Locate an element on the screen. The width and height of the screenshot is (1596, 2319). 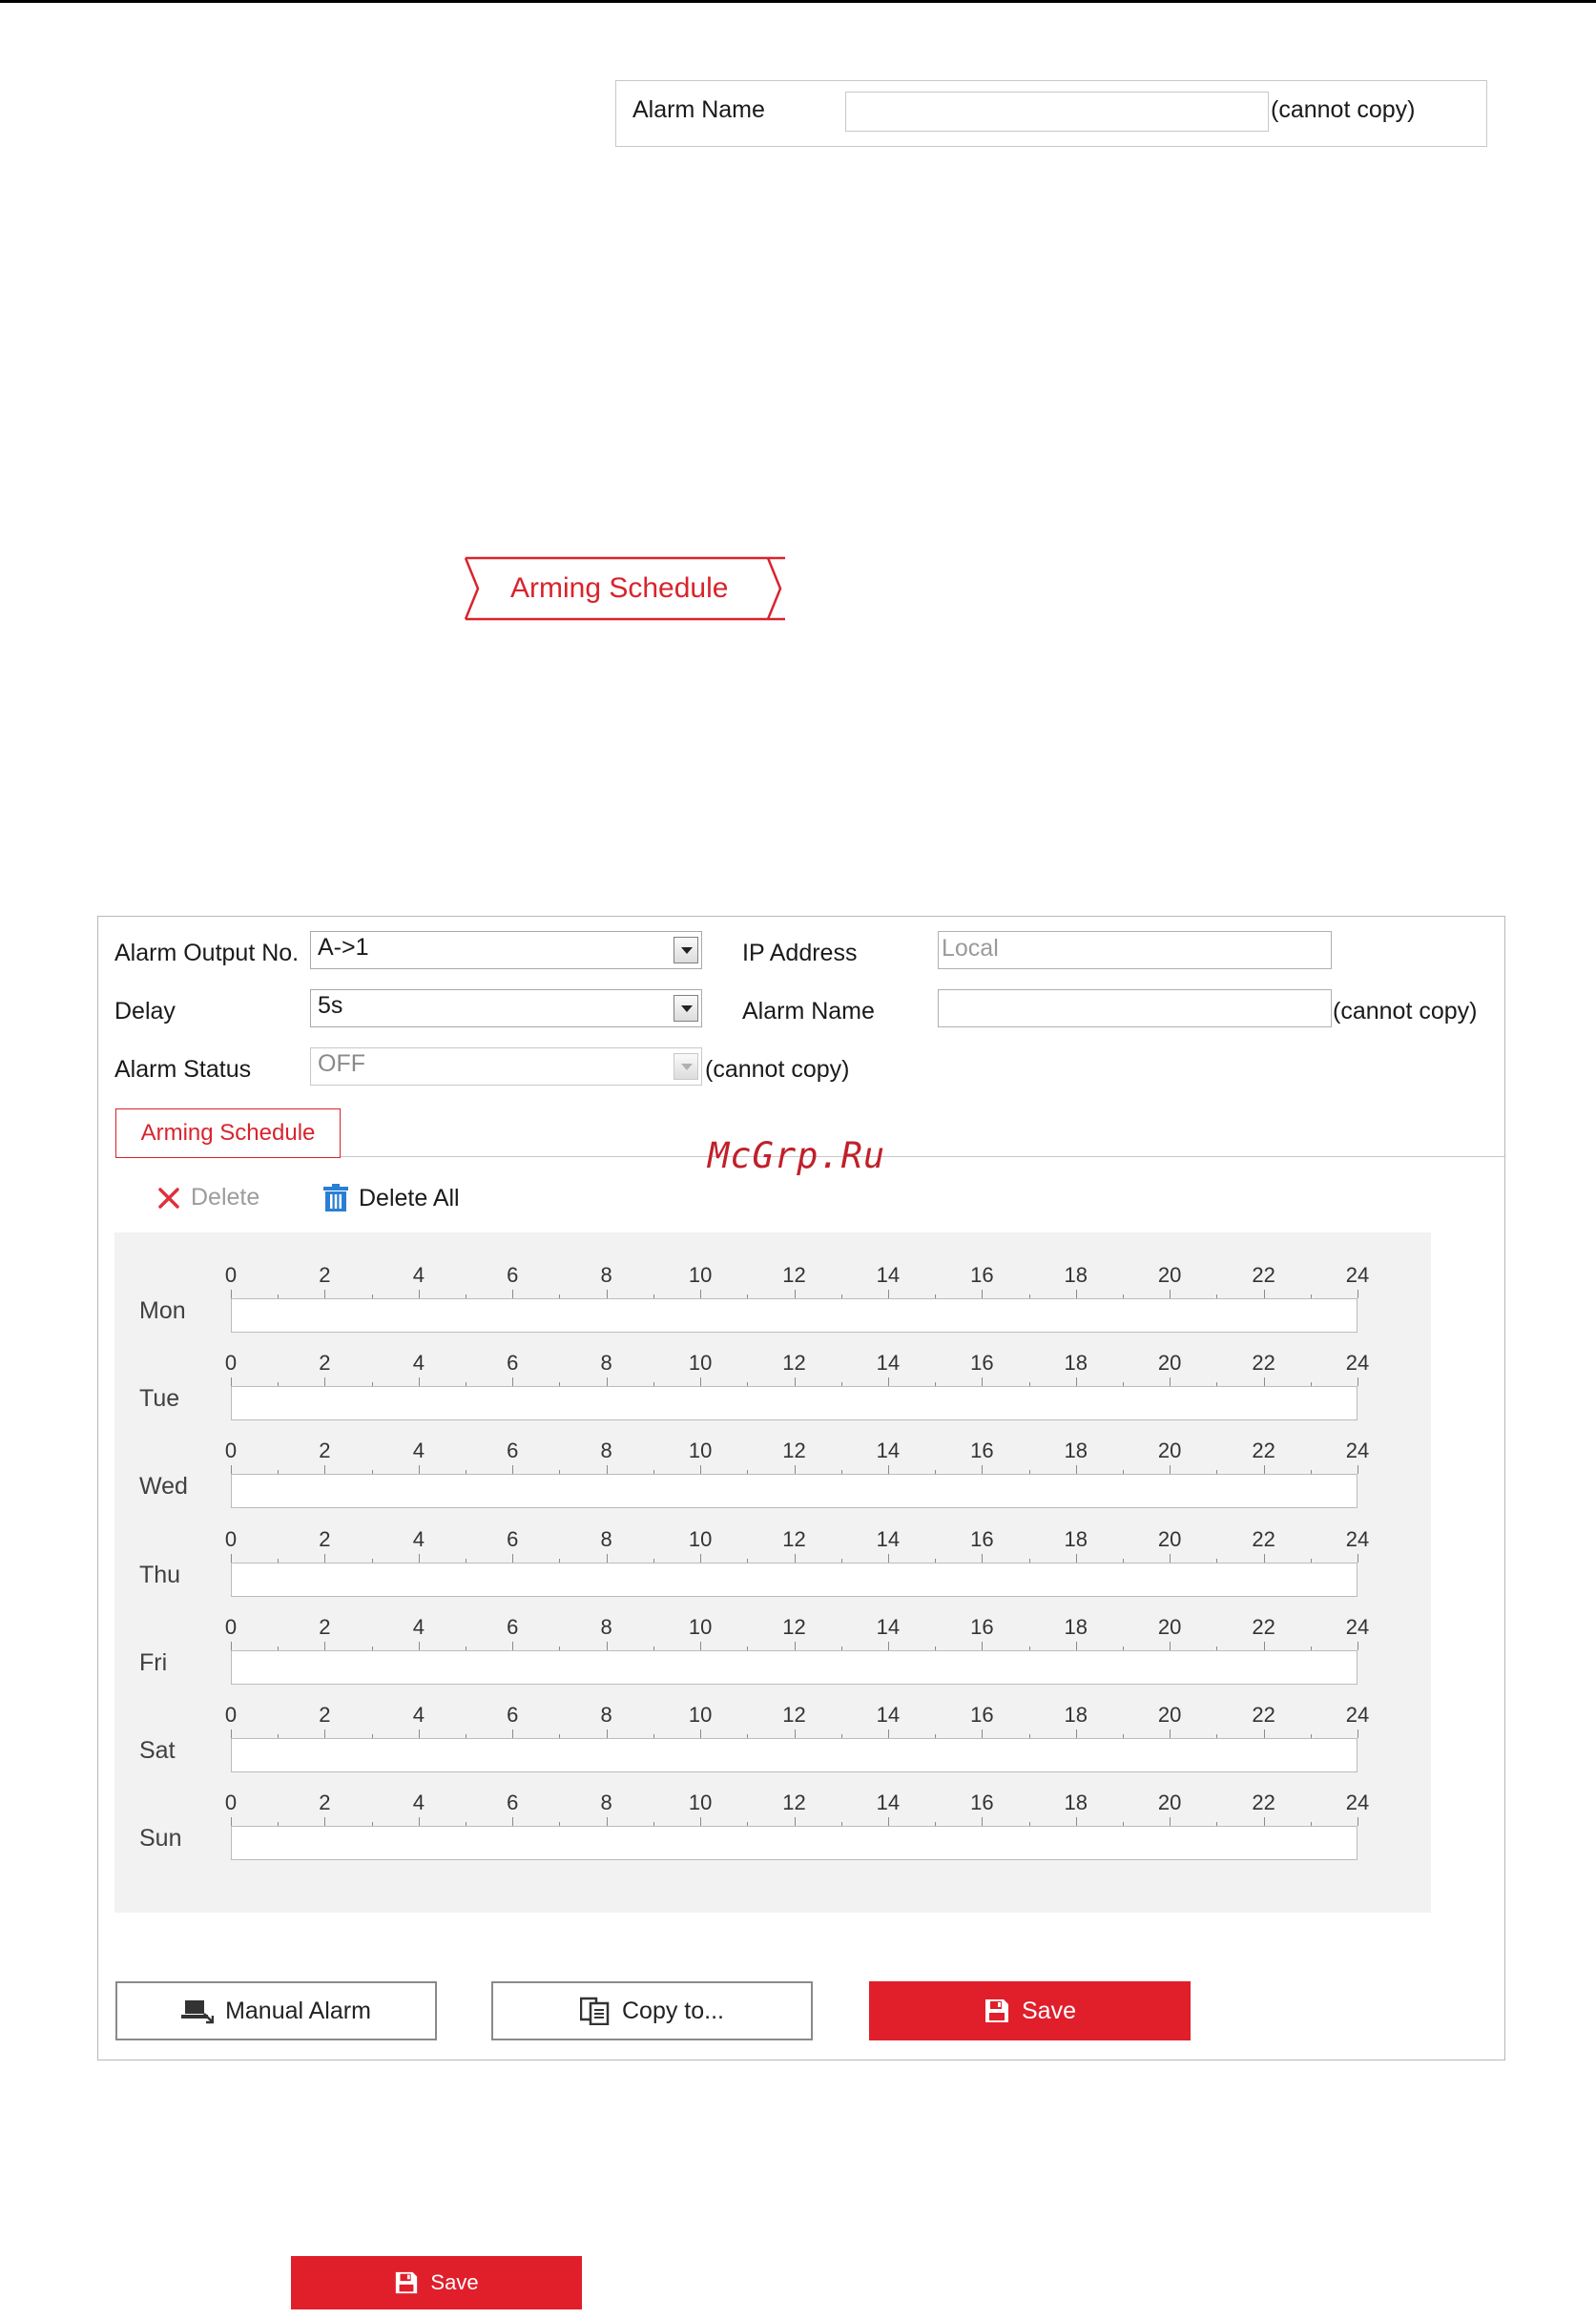
alarm-status-value: OFF is located at coordinates (341, 1064).